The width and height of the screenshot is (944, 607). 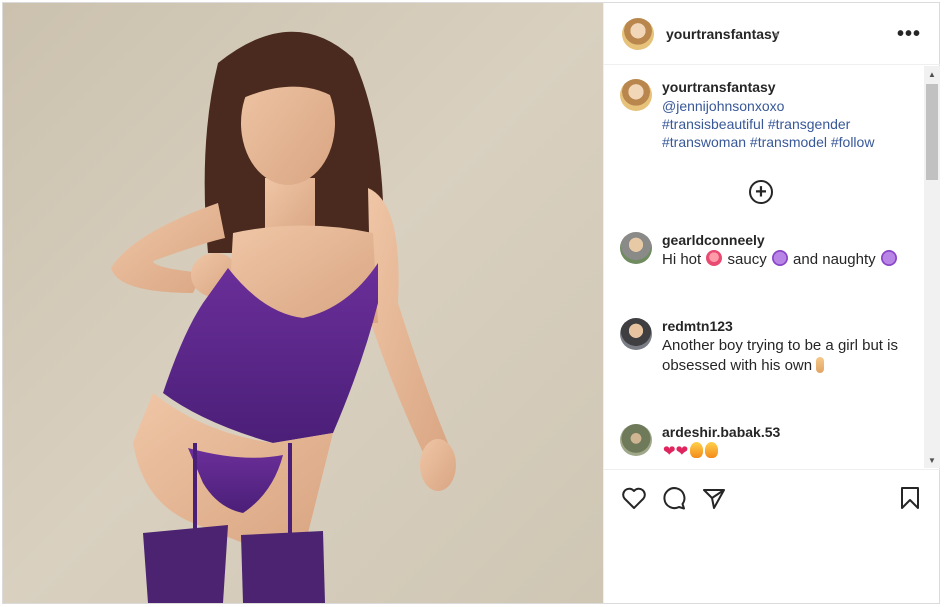 I want to click on caption-username: yourtransfantasy, so click(x=719, y=87).